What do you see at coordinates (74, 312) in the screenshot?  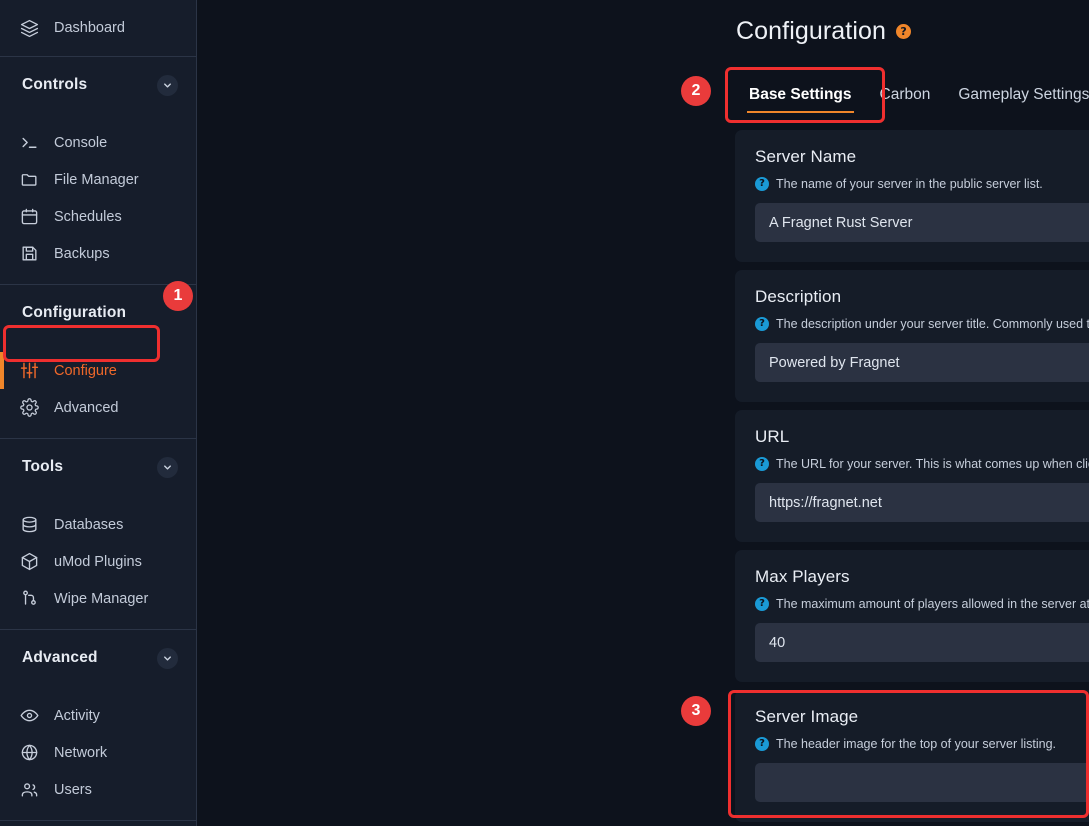 I see `sidebar-group-label: Configuration` at bounding box center [74, 312].